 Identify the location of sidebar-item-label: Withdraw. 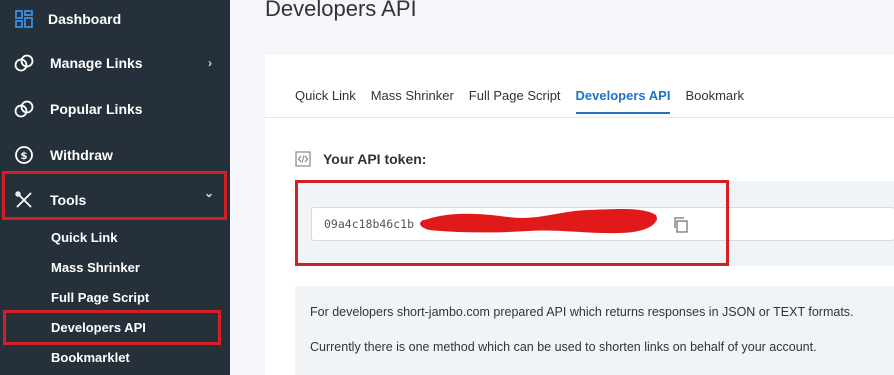
(81, 155).